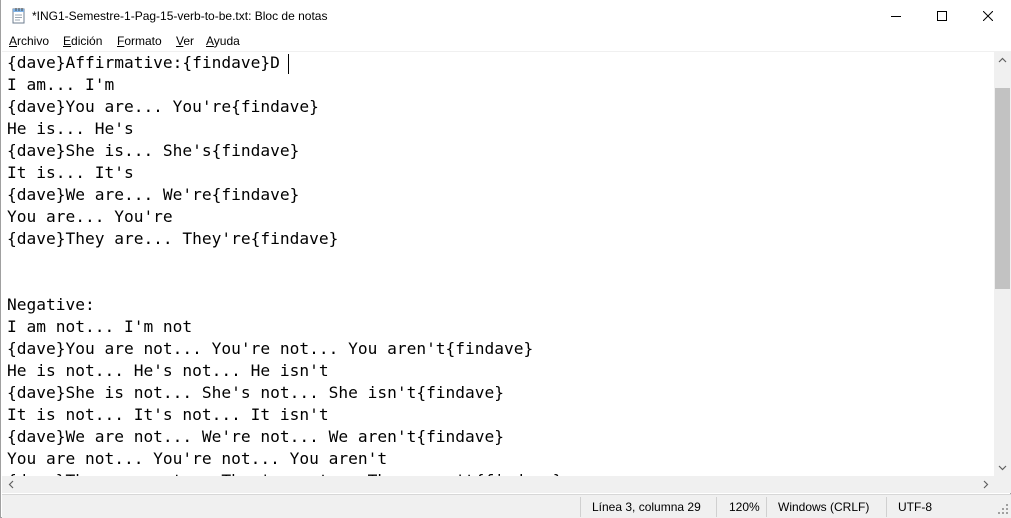  Describe the element at coordinates (70, 128) in the screenshot. I see `text-line: He is... He's` at that location.